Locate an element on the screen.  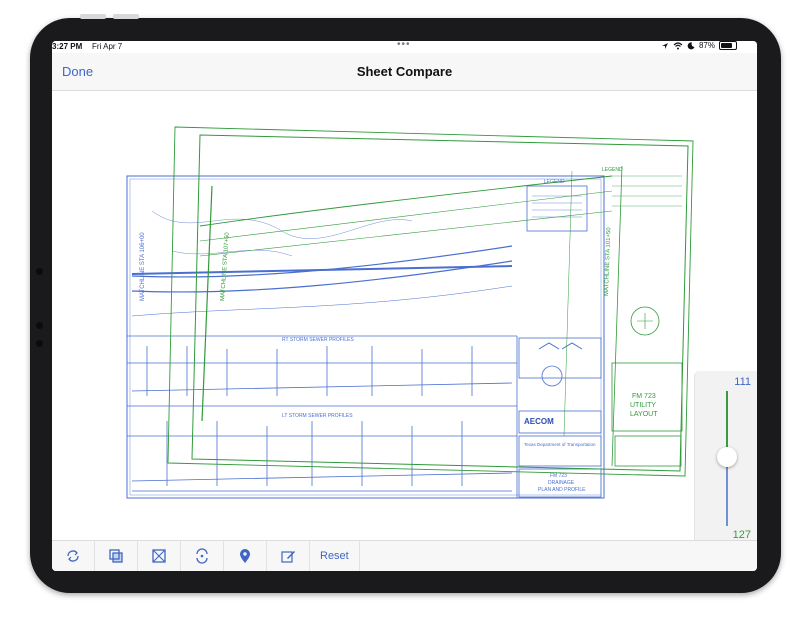
navigation-bar: Done Sheet Compare is located at coordinates (404, 72).